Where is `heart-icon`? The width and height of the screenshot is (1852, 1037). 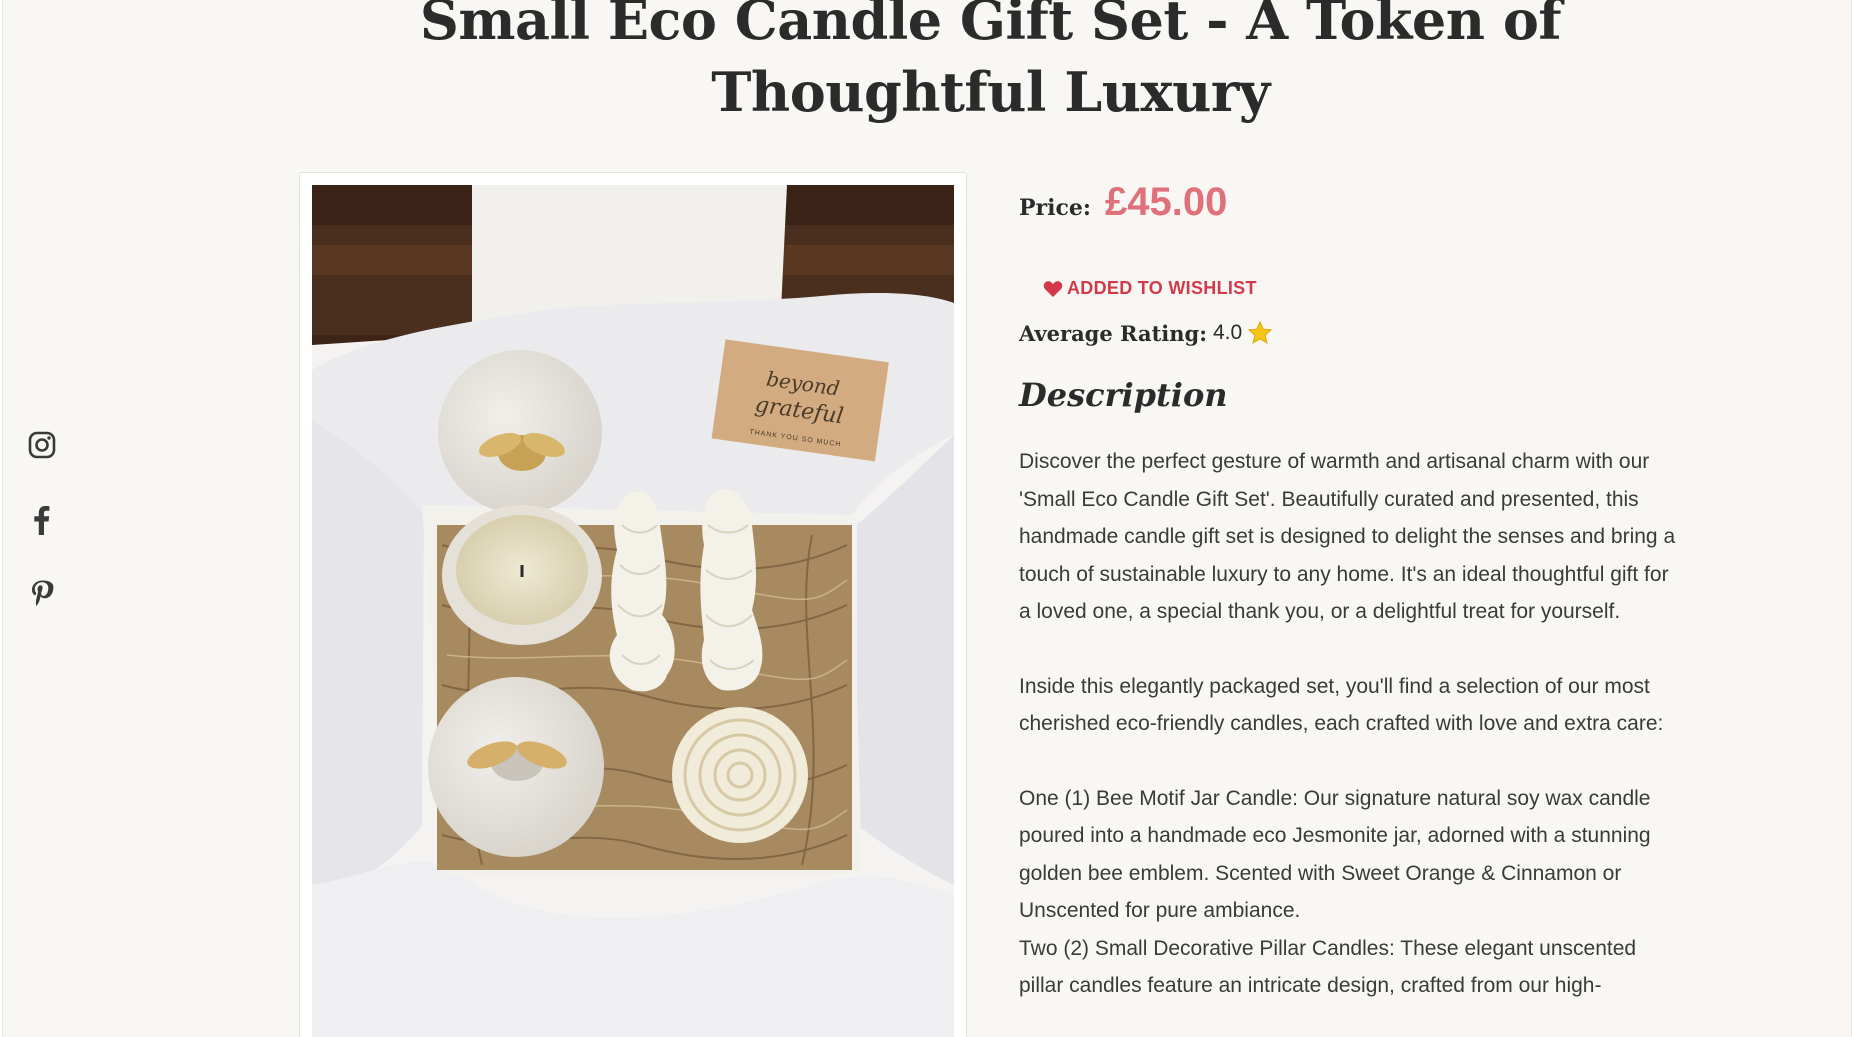 heart-icon is located at coordinates (1053, 288).